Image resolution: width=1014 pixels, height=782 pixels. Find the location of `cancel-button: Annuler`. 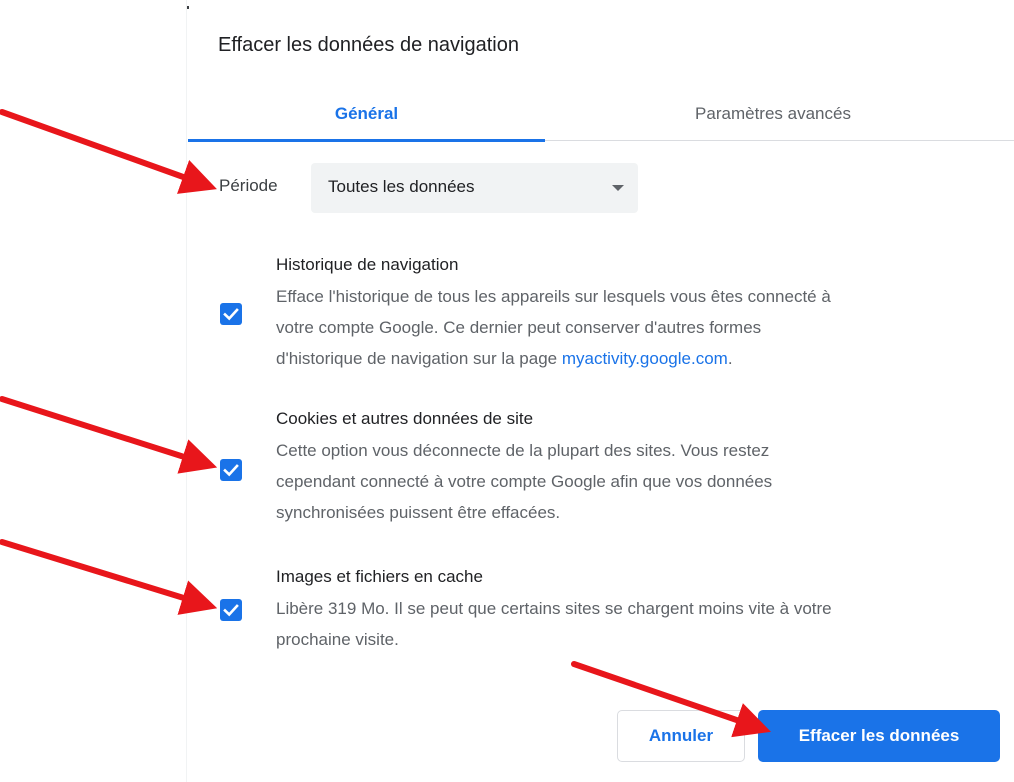

cancel-button: Annuler is located at coordinates (681, 736).